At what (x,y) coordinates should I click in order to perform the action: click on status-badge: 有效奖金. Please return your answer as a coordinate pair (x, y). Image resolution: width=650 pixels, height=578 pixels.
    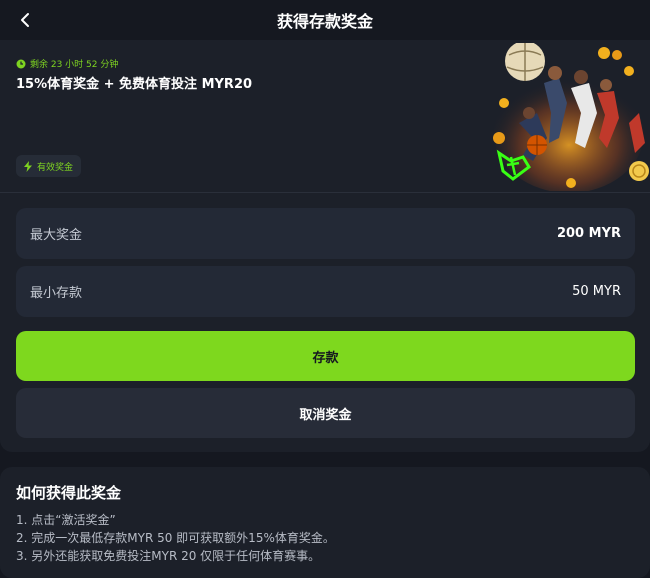
    Looking at the image, I should click on (49, 166).